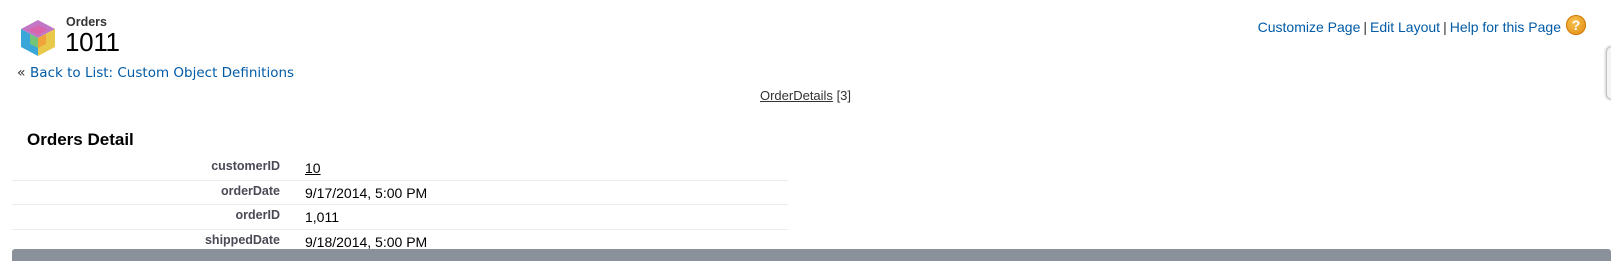  I want to click on help-for-page-link: Help for this Page, so click(1505, 27).